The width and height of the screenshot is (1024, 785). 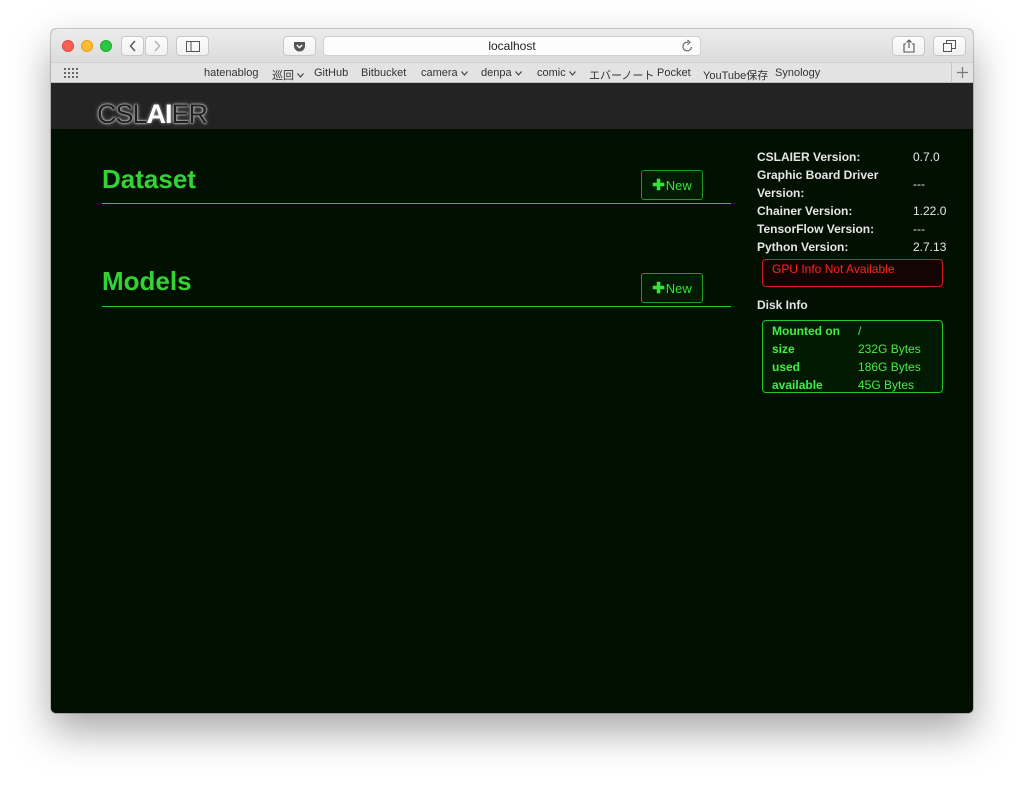 I want to click on models-divider, so click(x=416, y=306).